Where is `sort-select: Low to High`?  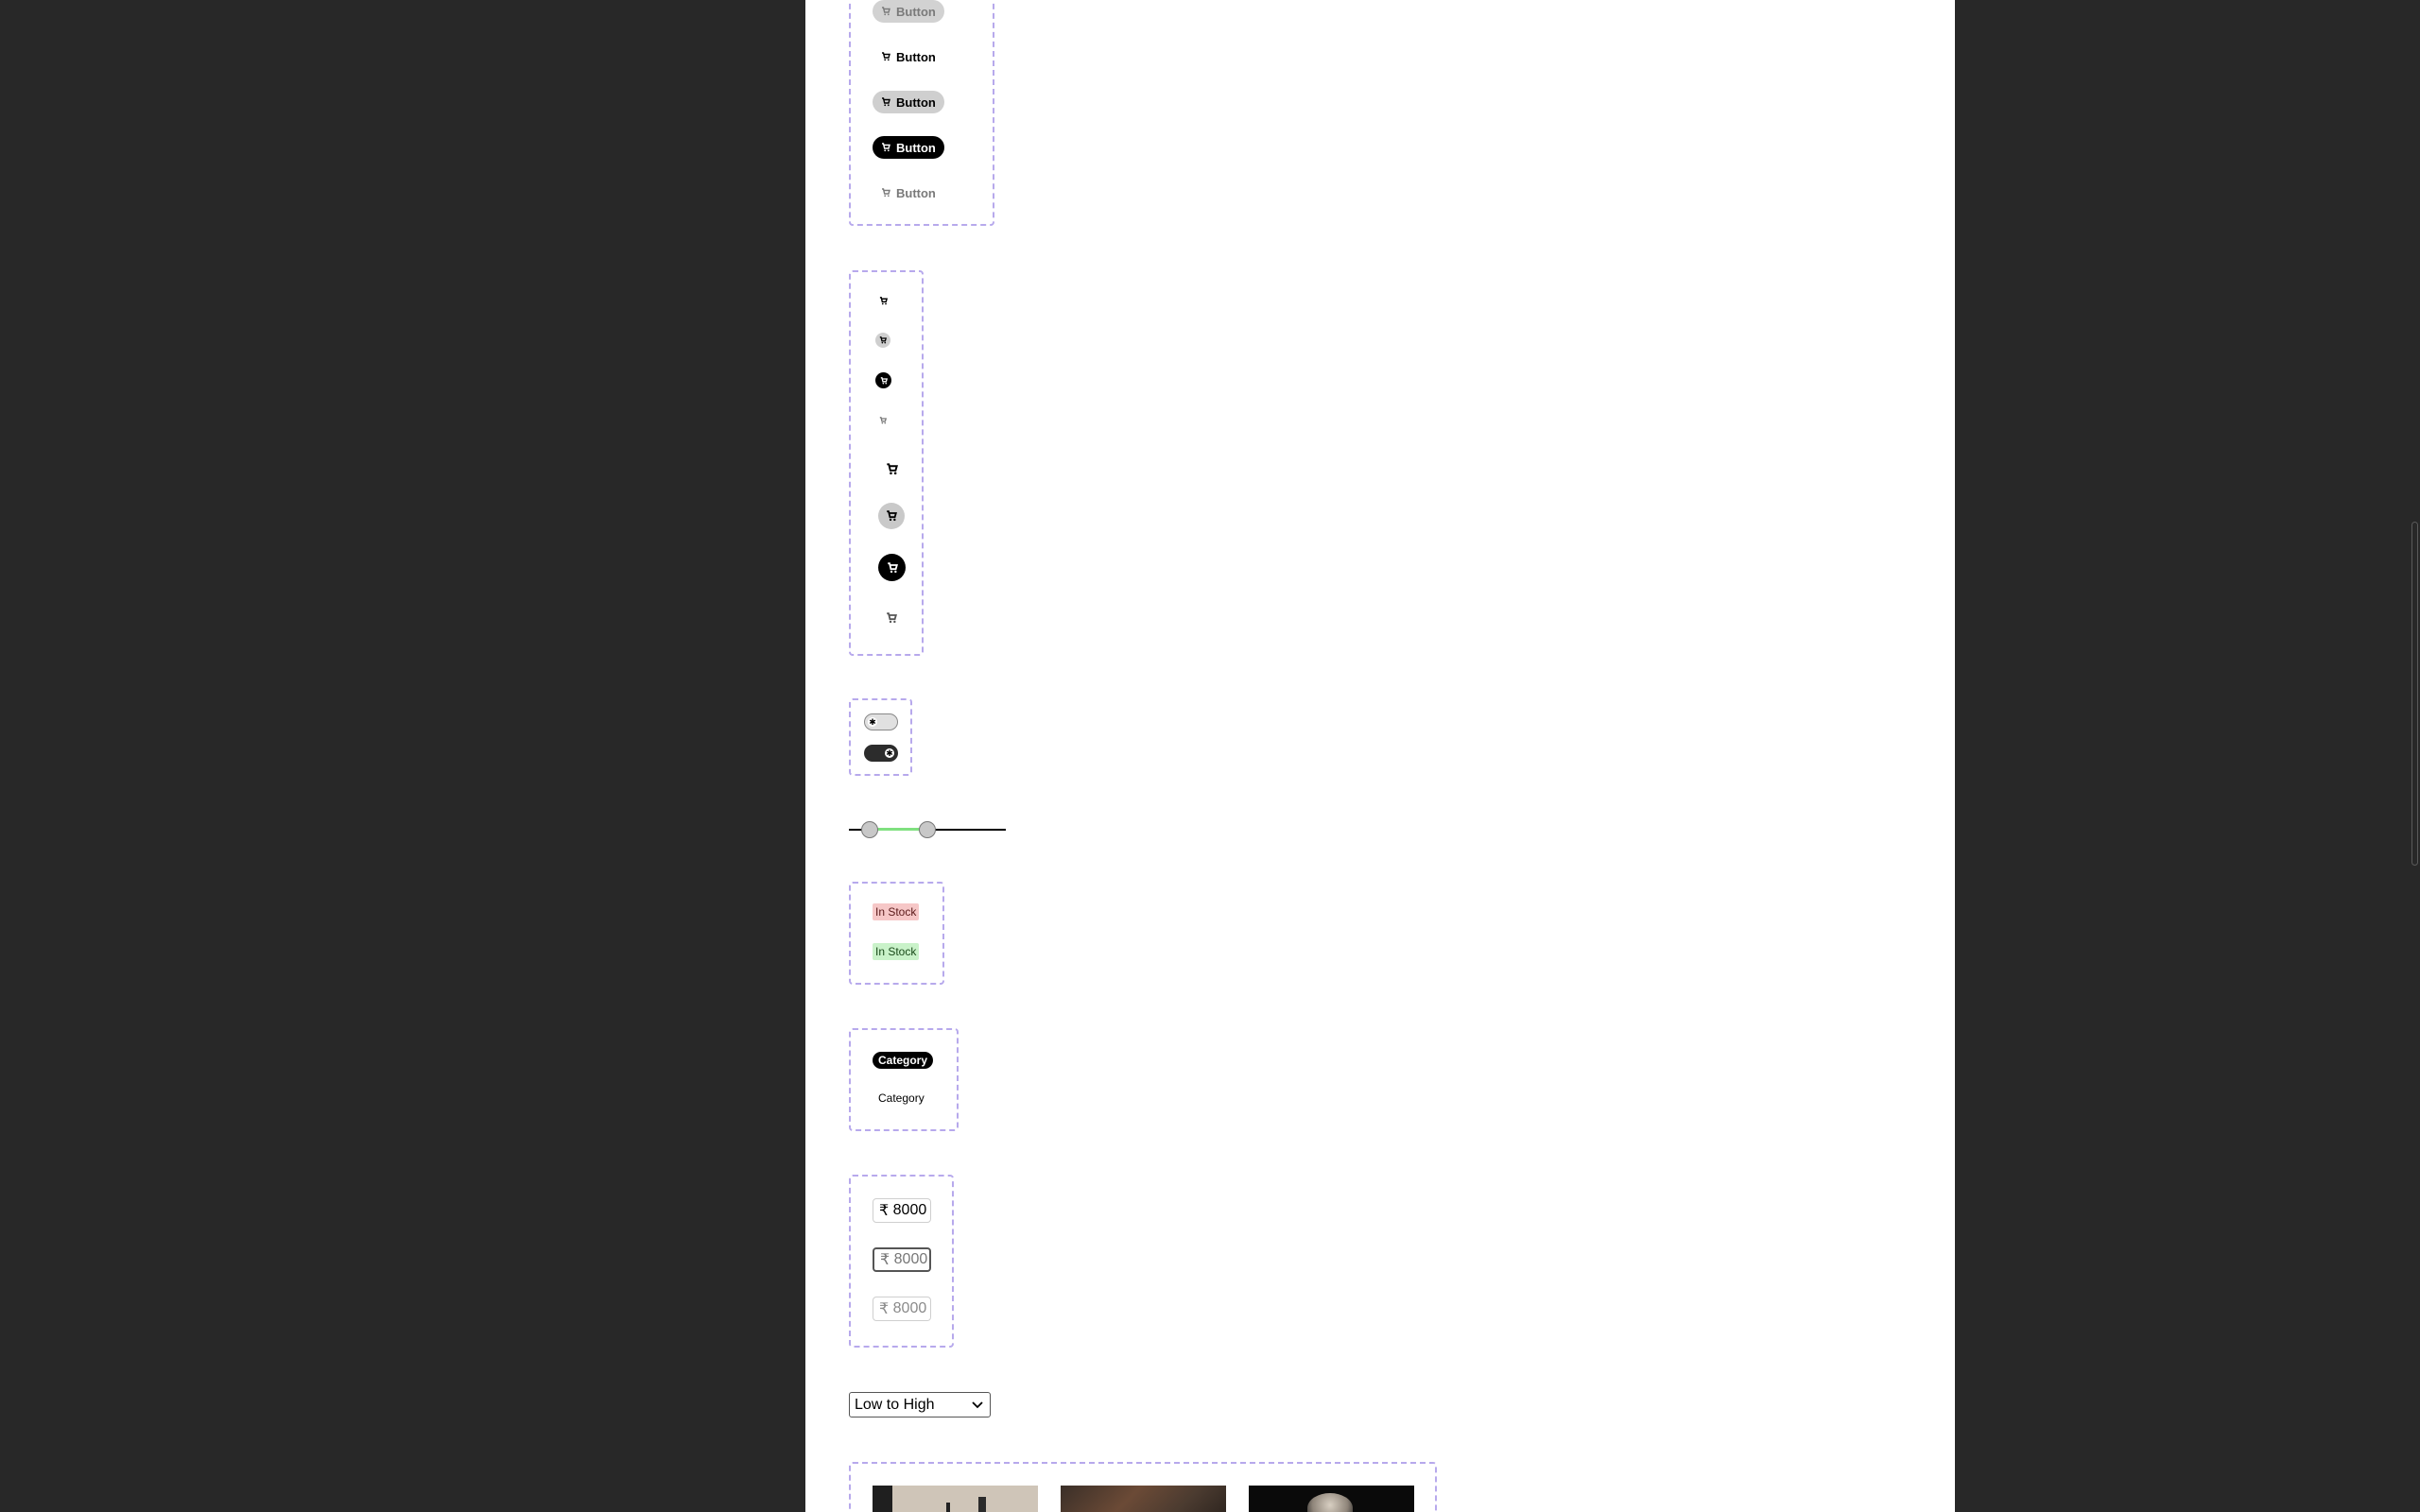 sort-select: Low to High is located at coordinates (920, 1405).